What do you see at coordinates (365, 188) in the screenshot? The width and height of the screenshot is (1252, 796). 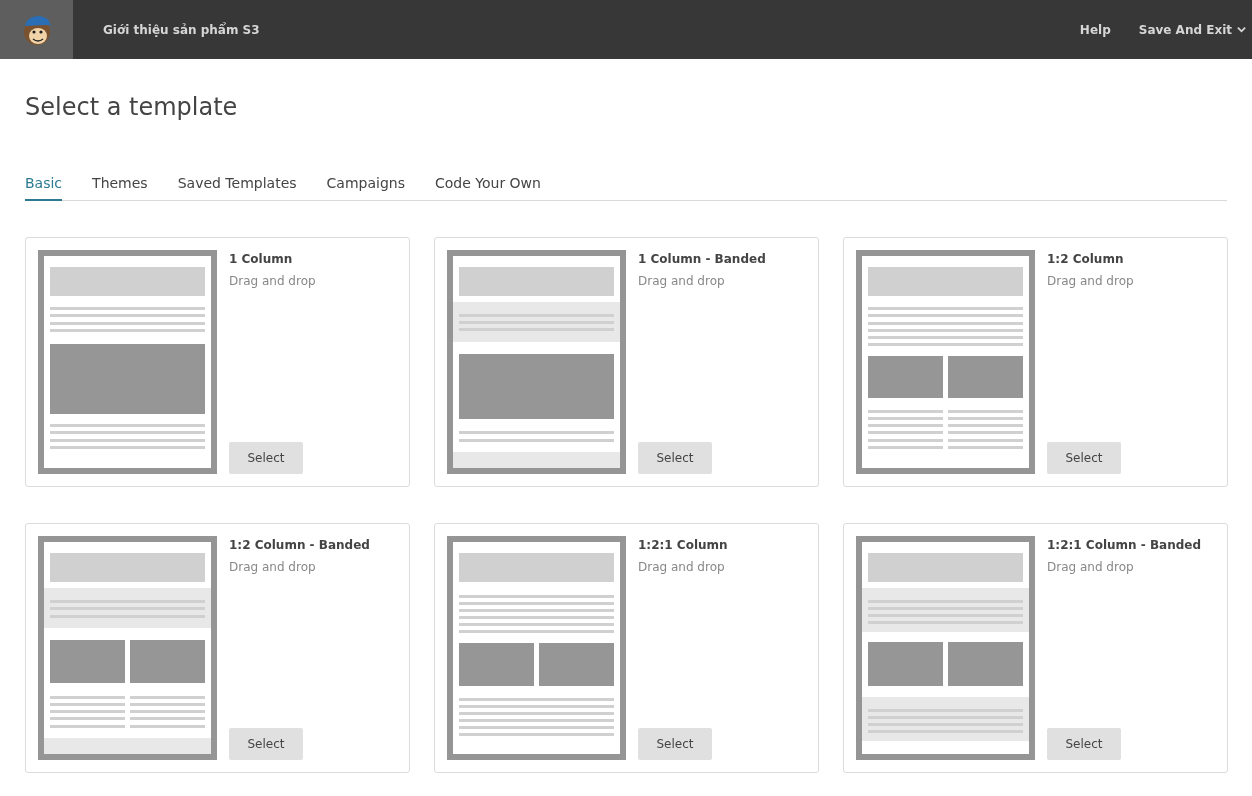 I see `tab: Campaigns` at bounding box center [365, 188].